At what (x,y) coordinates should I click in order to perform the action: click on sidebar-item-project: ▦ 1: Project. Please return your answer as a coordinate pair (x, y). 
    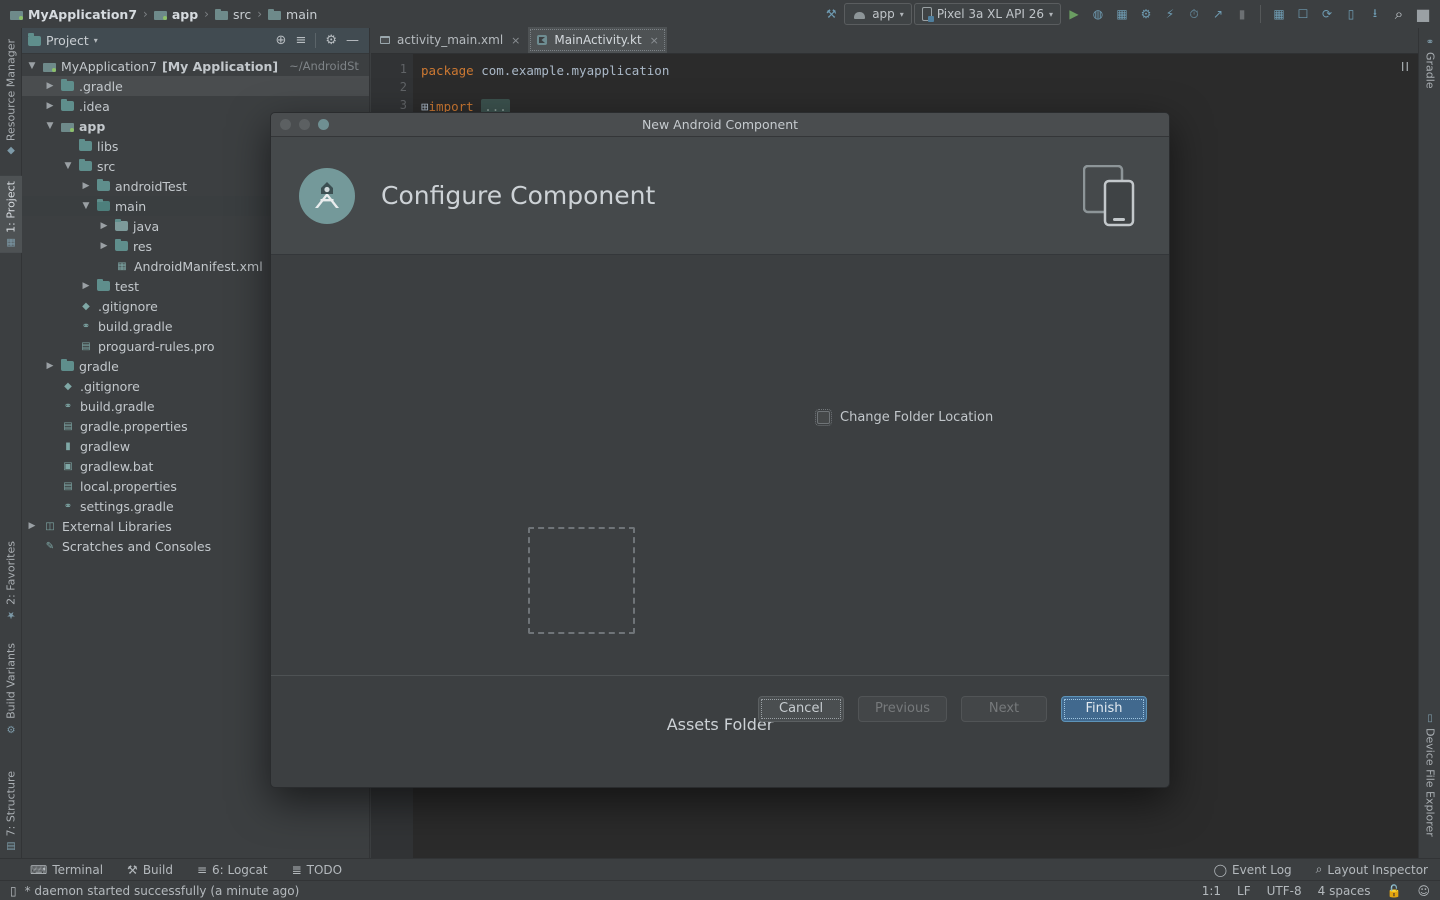
    Looking at the image, I should click on (11, 214).